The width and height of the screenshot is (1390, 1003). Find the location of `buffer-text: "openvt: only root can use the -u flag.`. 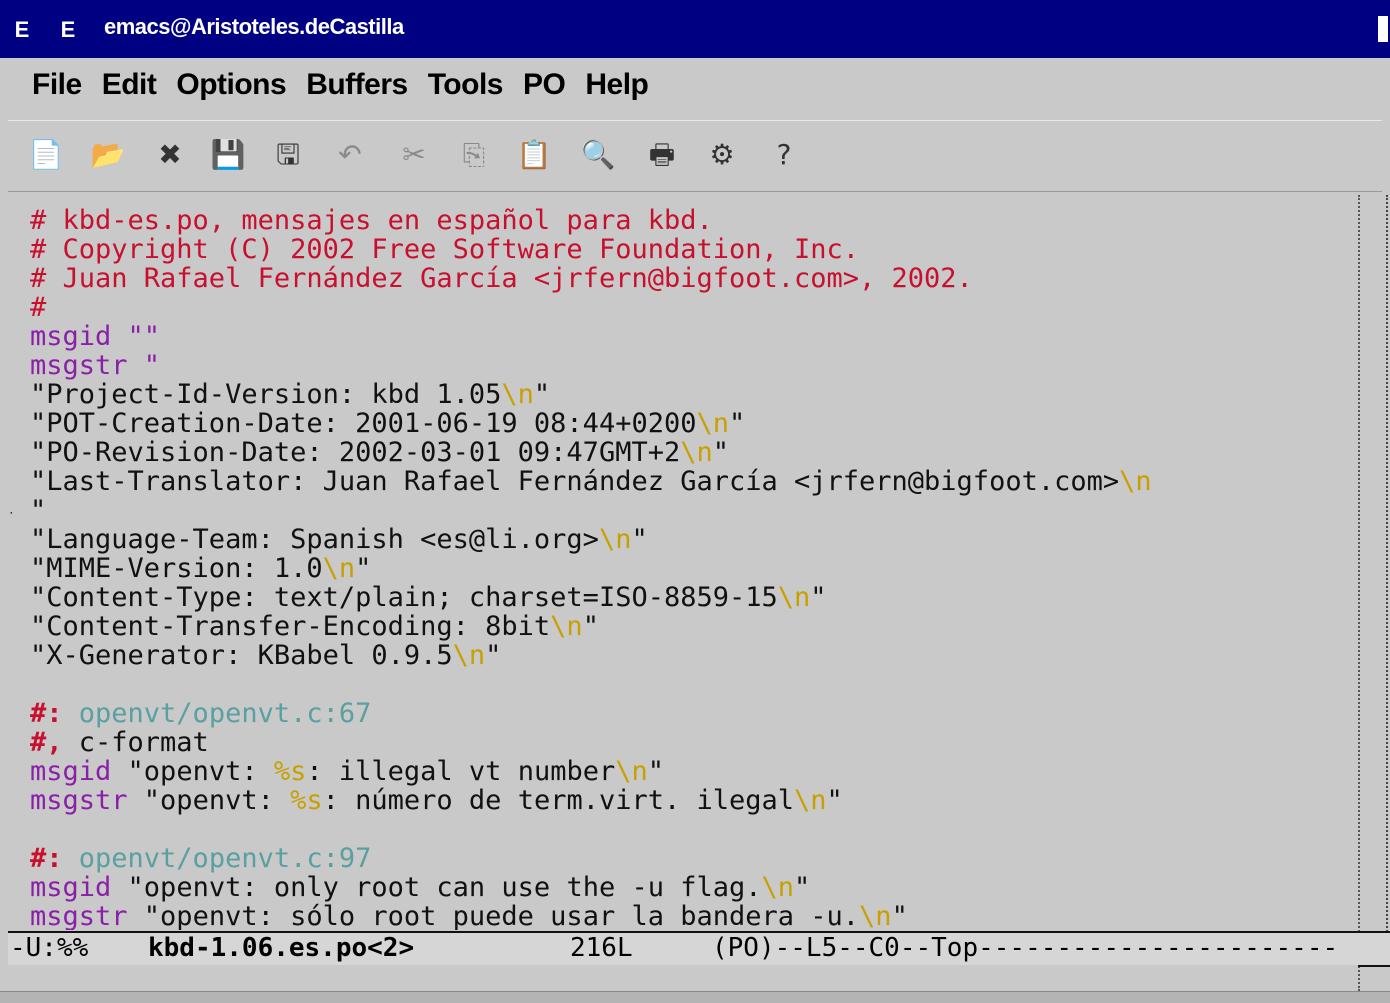

buffer-text: "openvt: only root can use the -u flag. is located at coordinates (444, 887).